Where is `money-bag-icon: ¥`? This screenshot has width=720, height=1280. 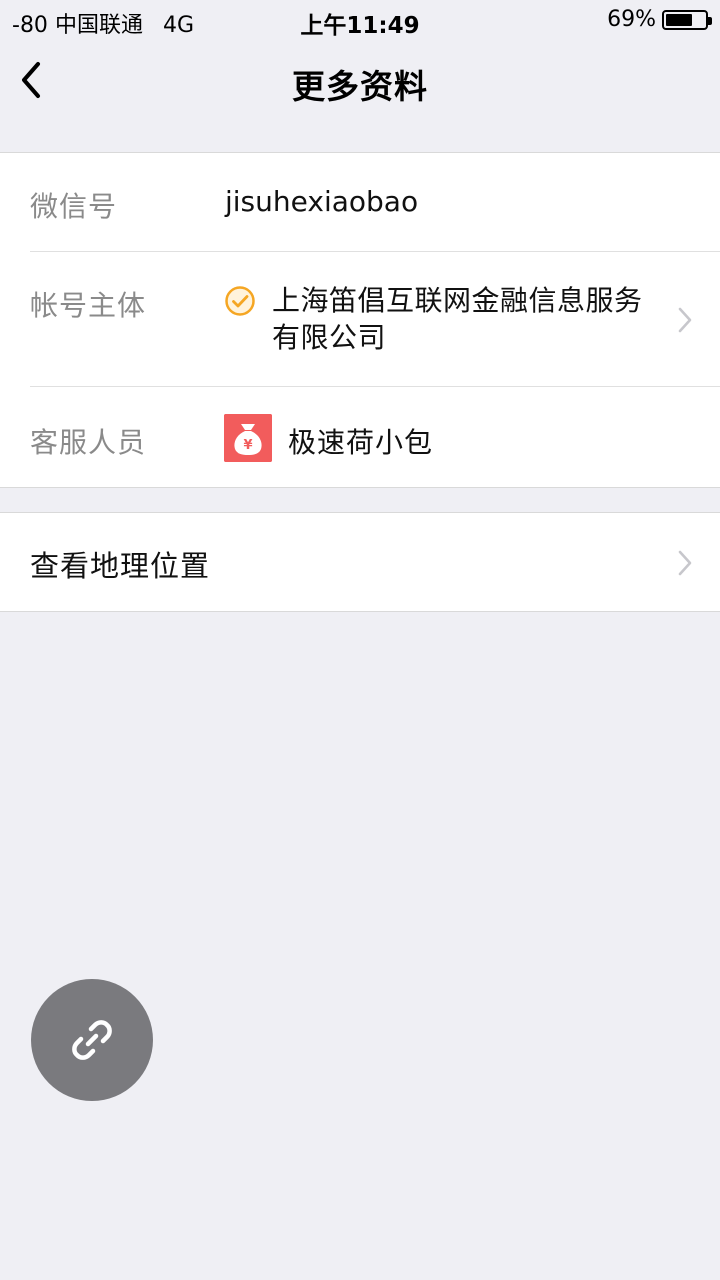 money-bag-icon: ¥ is located at coordinates (248, 438).